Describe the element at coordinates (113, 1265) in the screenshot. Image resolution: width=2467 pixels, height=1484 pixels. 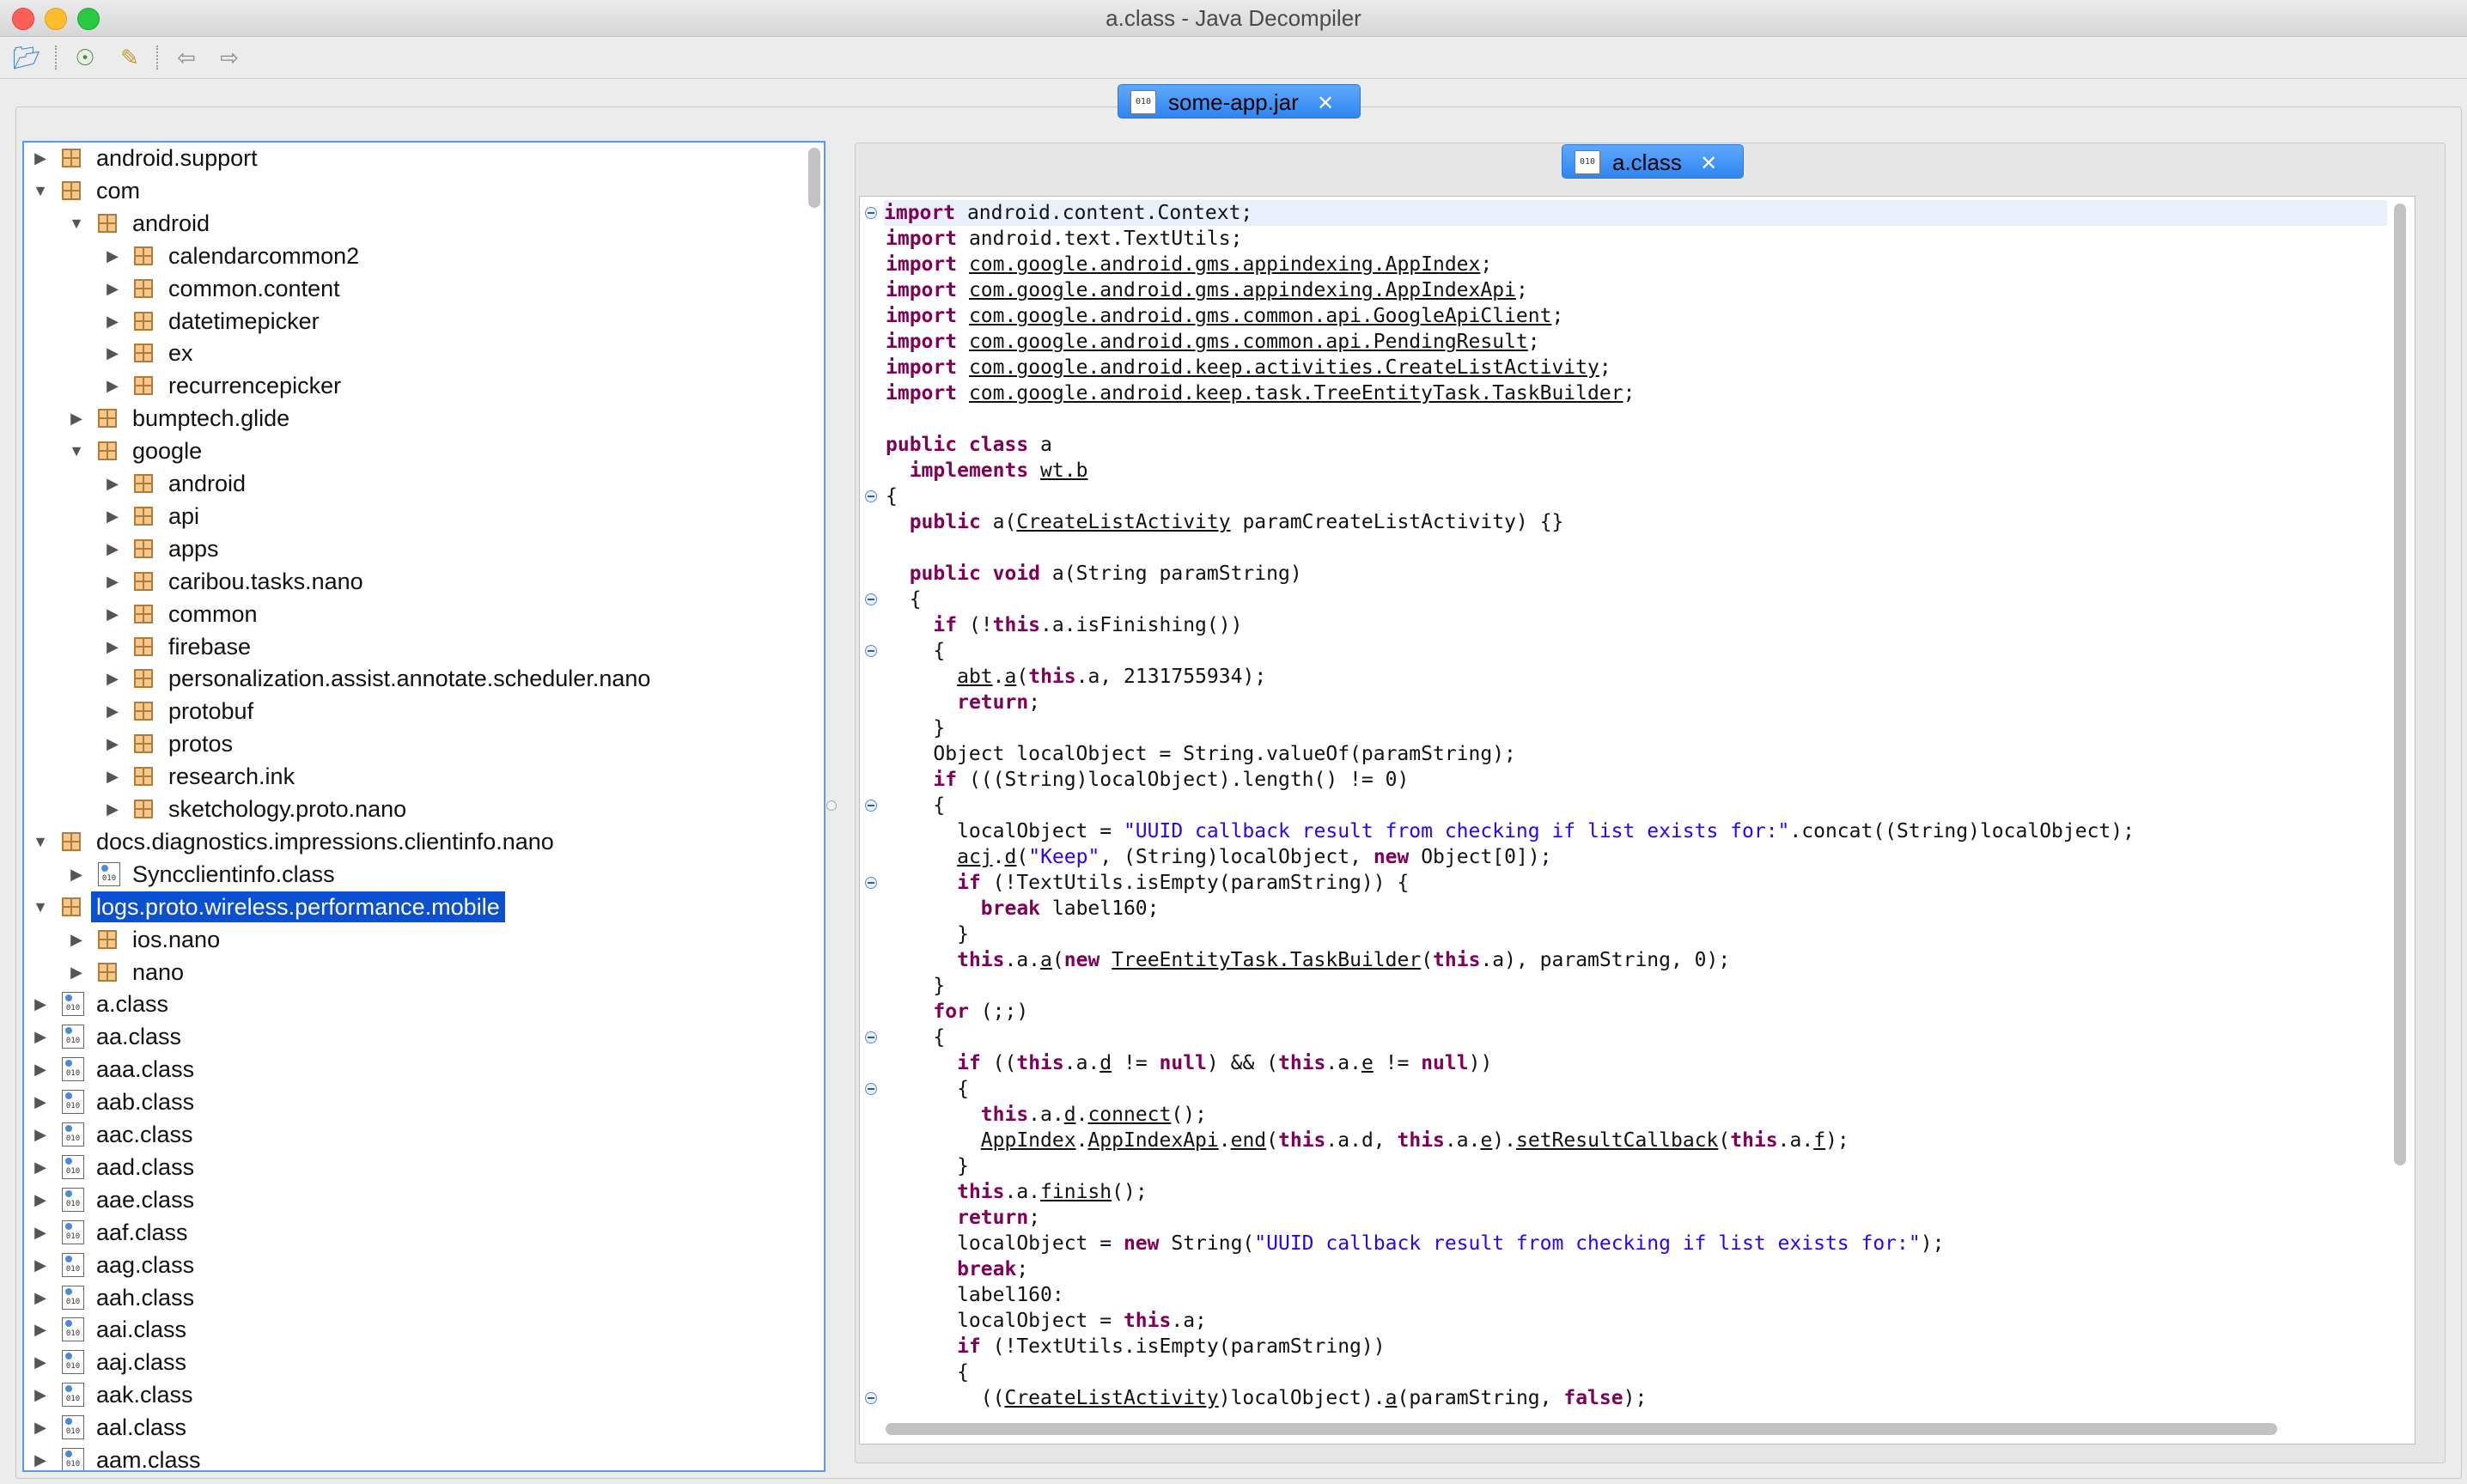
I see `tree-class-item: ▶ 010 aag.class` at that location.